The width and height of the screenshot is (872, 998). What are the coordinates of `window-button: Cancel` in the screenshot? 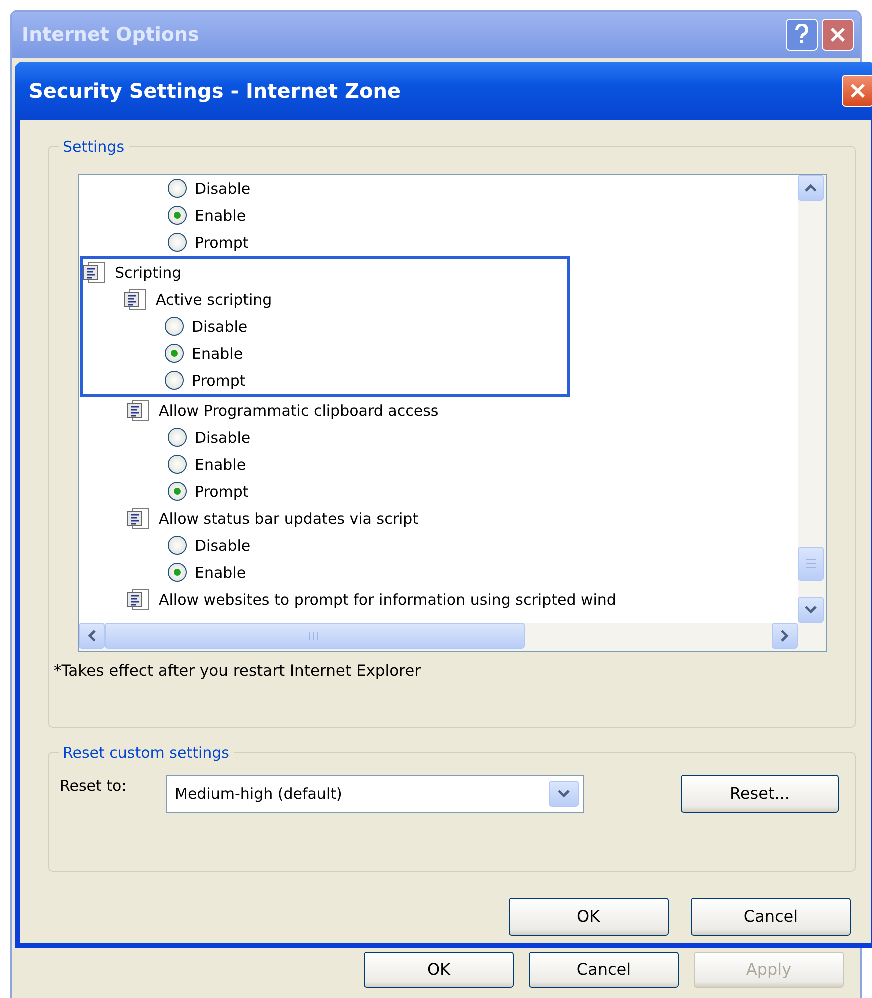 It's located at (604, 970).